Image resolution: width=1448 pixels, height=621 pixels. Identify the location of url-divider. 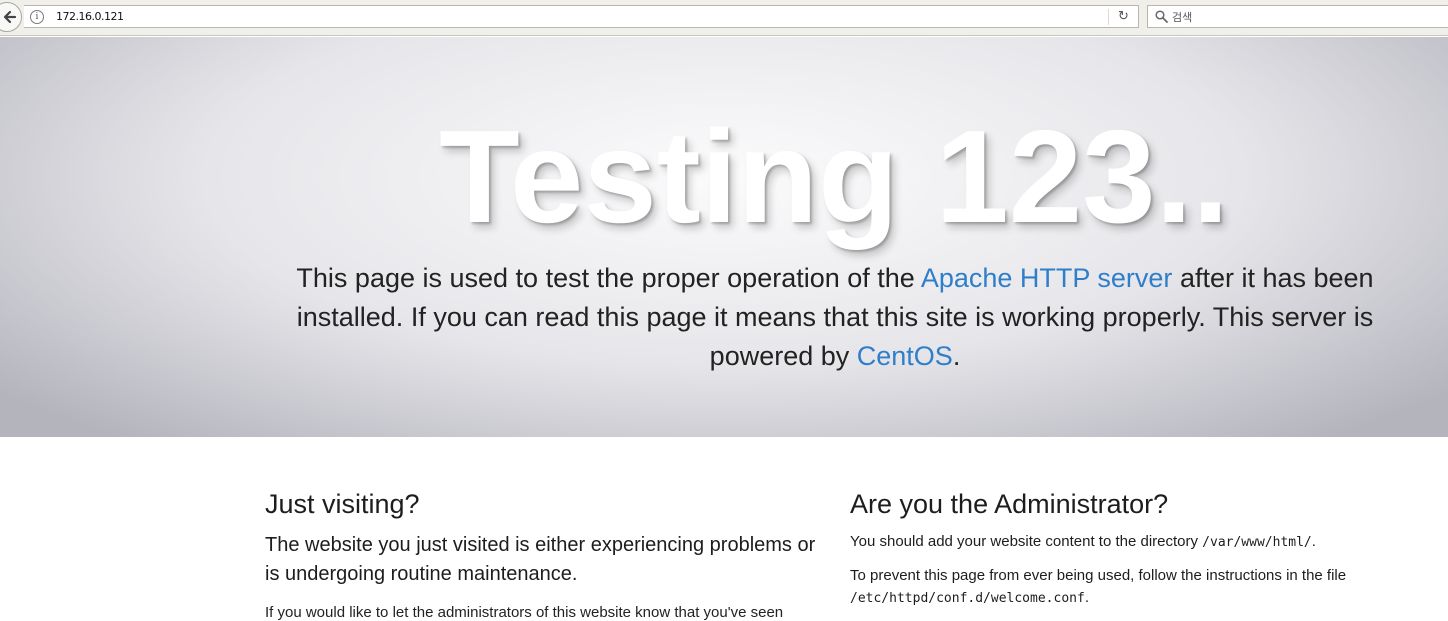
(1108, 17).